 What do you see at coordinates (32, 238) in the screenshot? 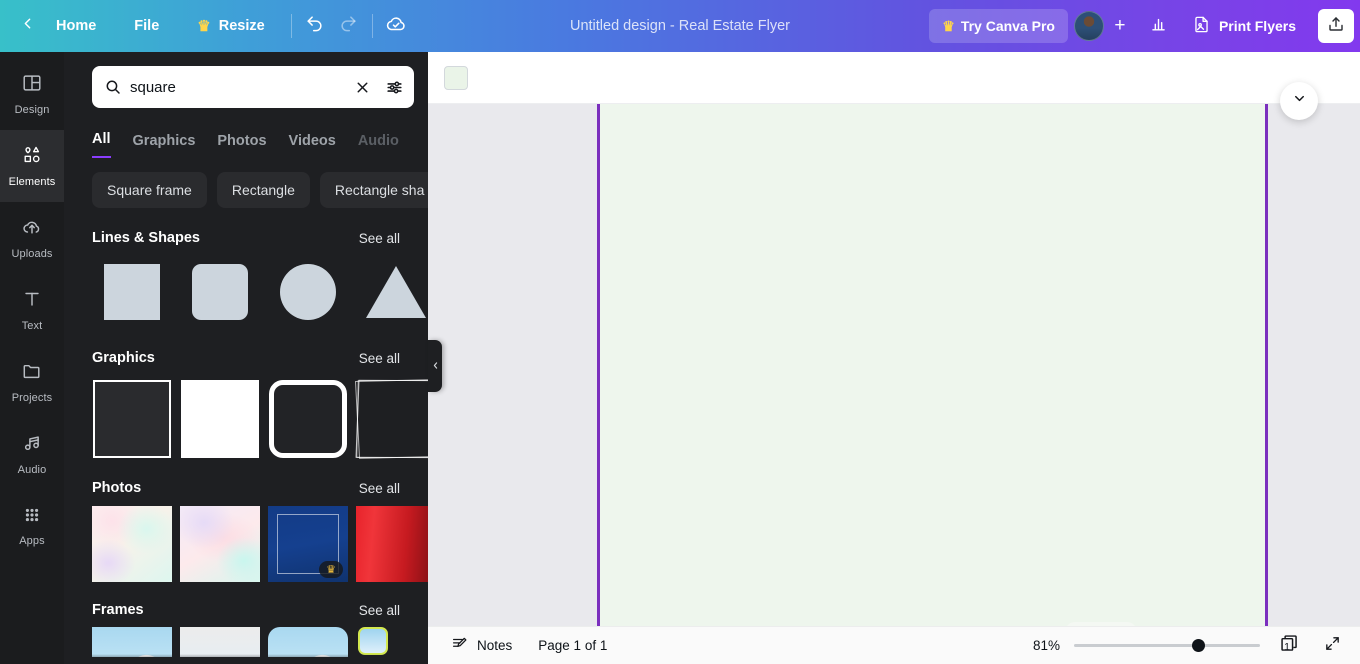
I see `sidebar-item-uploads: Uploads` at bounding box center [32, 238].